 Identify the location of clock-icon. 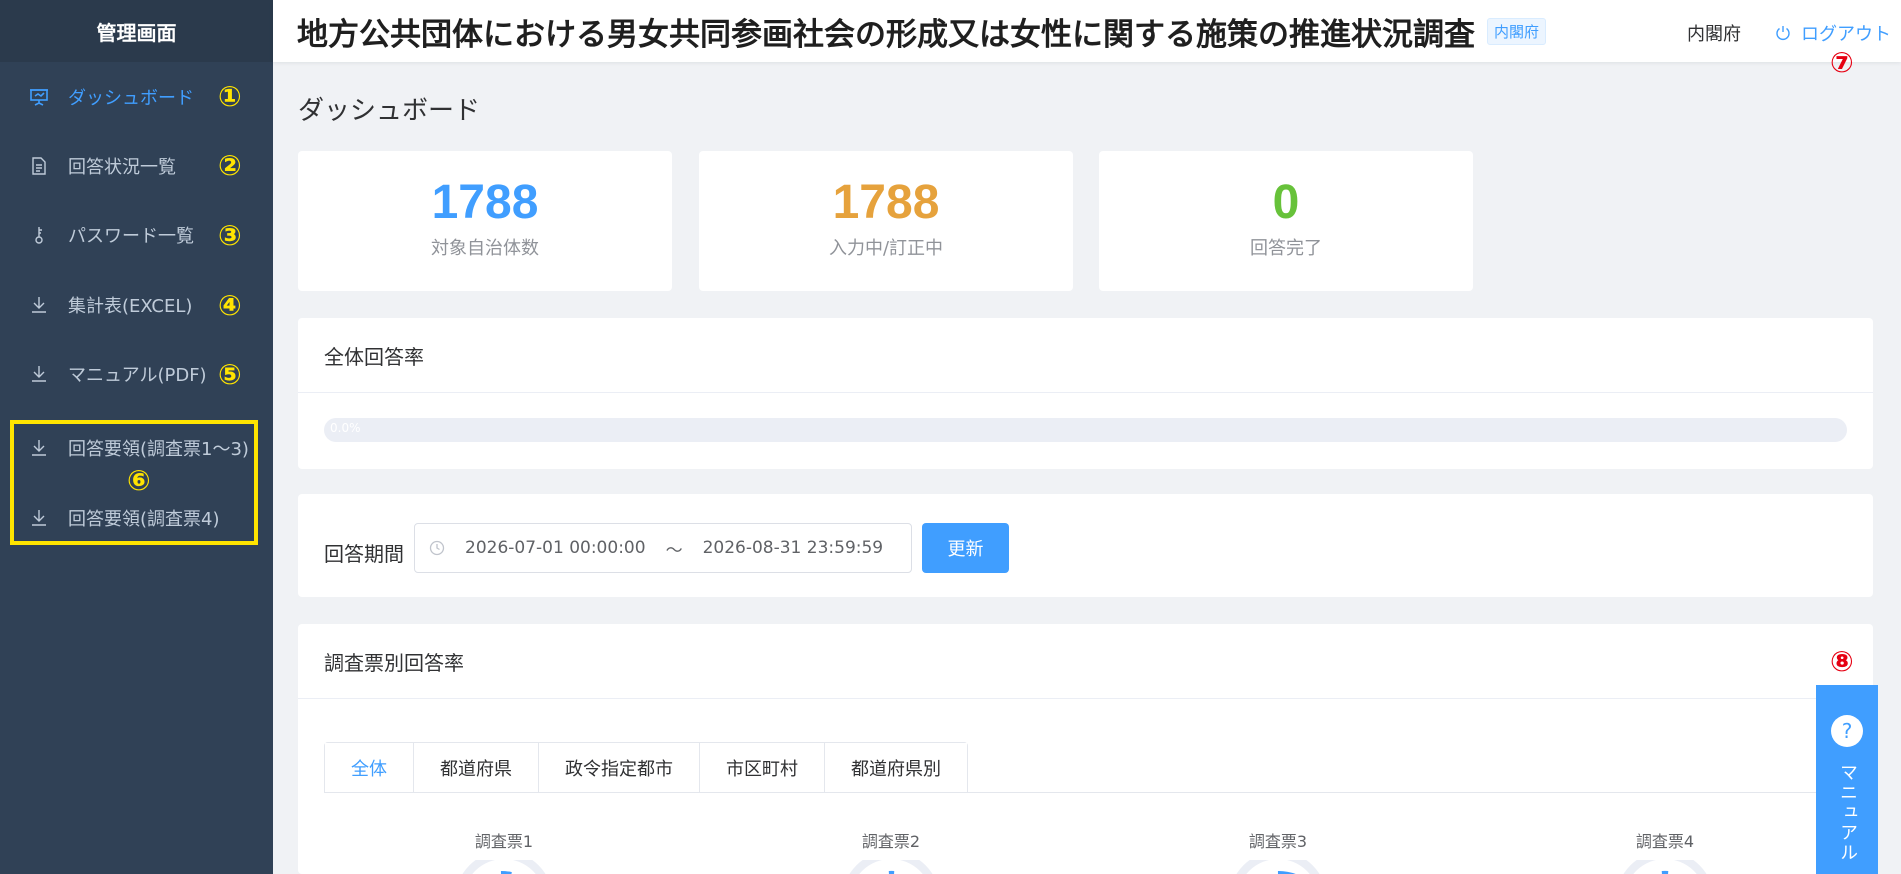
(437, 548).